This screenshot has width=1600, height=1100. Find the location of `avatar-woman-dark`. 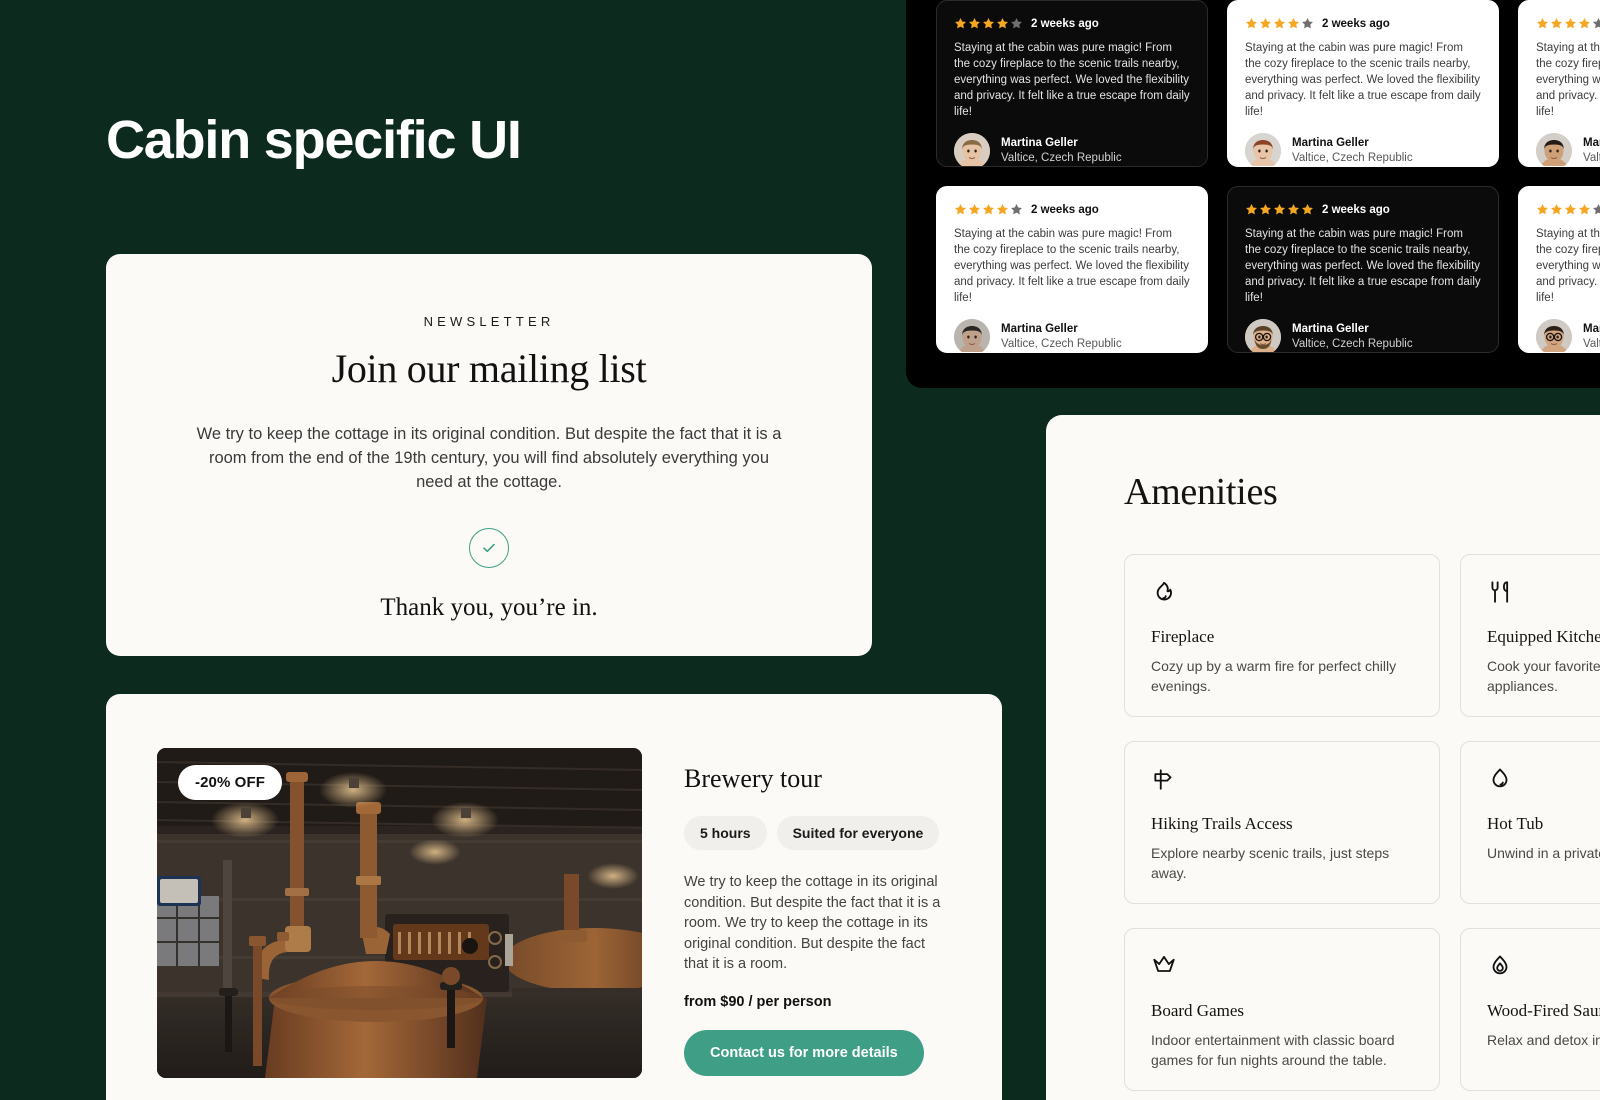

avatar-woman-dark is located at coordinates (972, 335).